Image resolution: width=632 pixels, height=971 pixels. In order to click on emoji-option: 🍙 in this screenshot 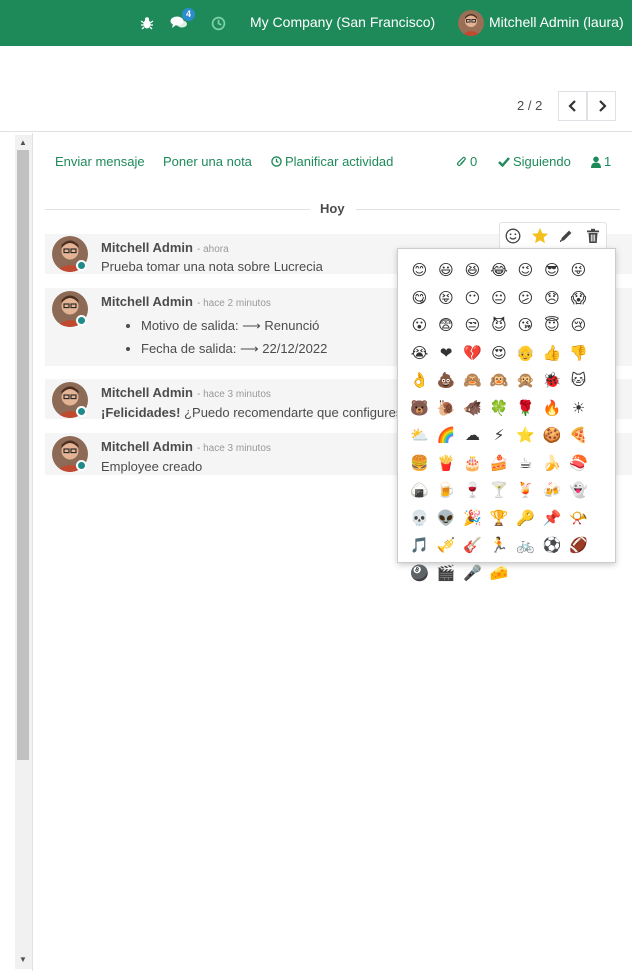, I will do `click(419, 491)`.